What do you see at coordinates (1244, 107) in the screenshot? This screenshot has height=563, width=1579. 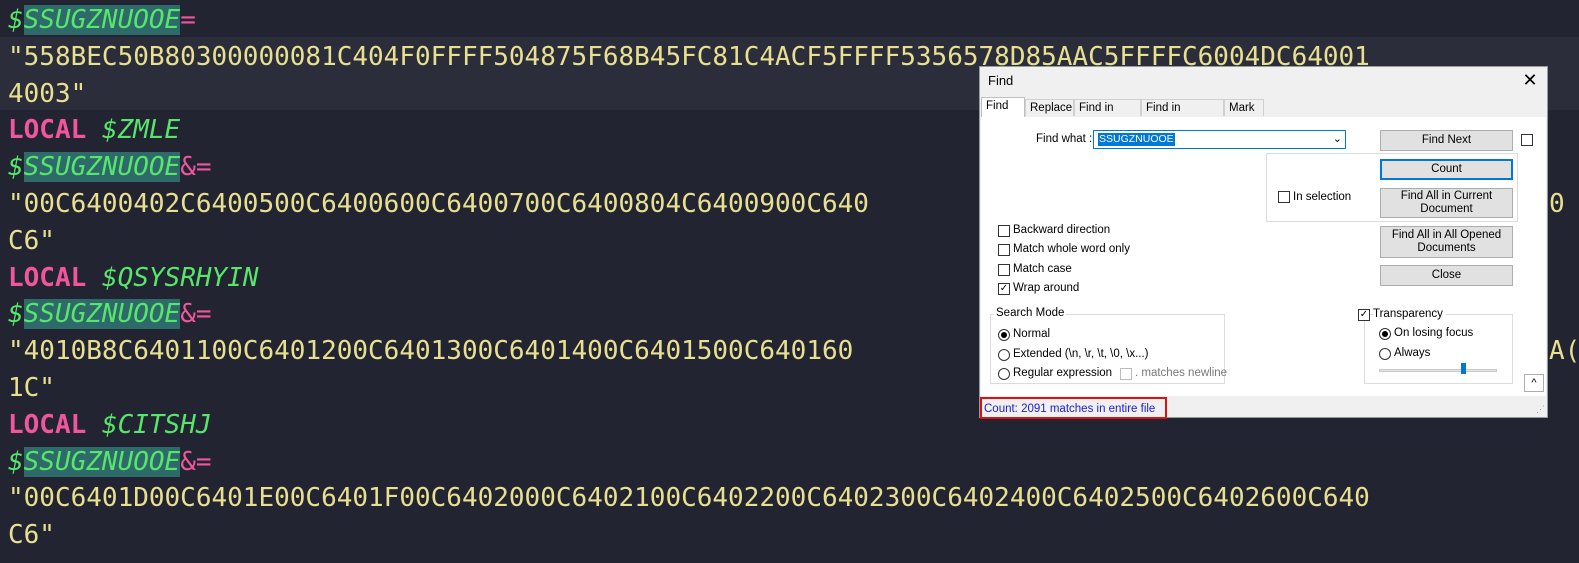 I see `tab-mark: Mark` at bounding box center [1244, 107].